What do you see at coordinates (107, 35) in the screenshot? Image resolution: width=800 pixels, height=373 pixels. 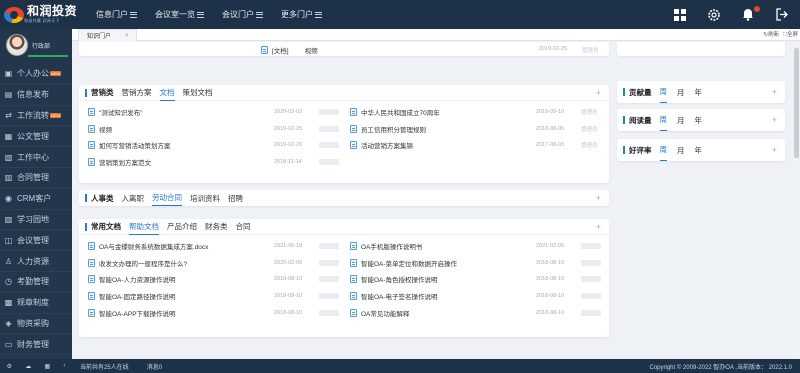 I see `tab-knowledge-portal: 知识门户 ×` at bounding box center [107, 35].